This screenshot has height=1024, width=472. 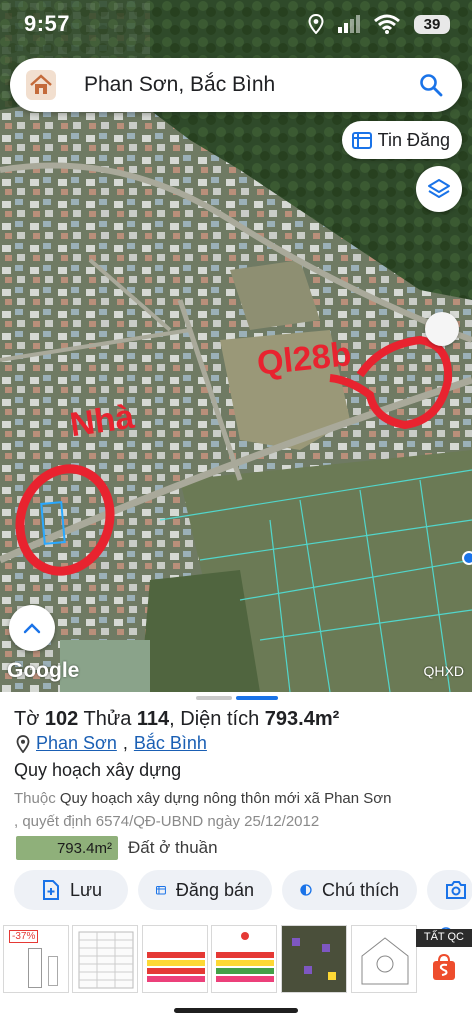 I want to click on battery-indicator: 39, so click(x=432, y=24).